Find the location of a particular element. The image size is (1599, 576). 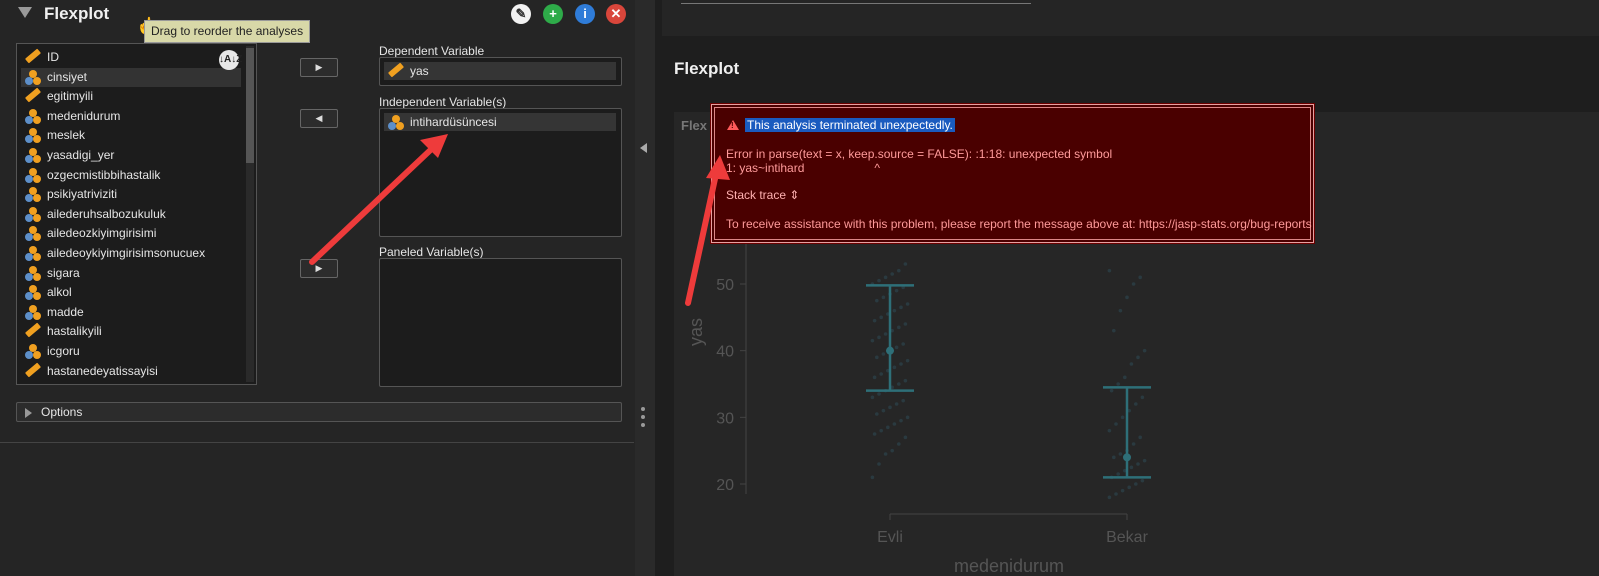

variable-label: ID is located at coordinates (53, 57).